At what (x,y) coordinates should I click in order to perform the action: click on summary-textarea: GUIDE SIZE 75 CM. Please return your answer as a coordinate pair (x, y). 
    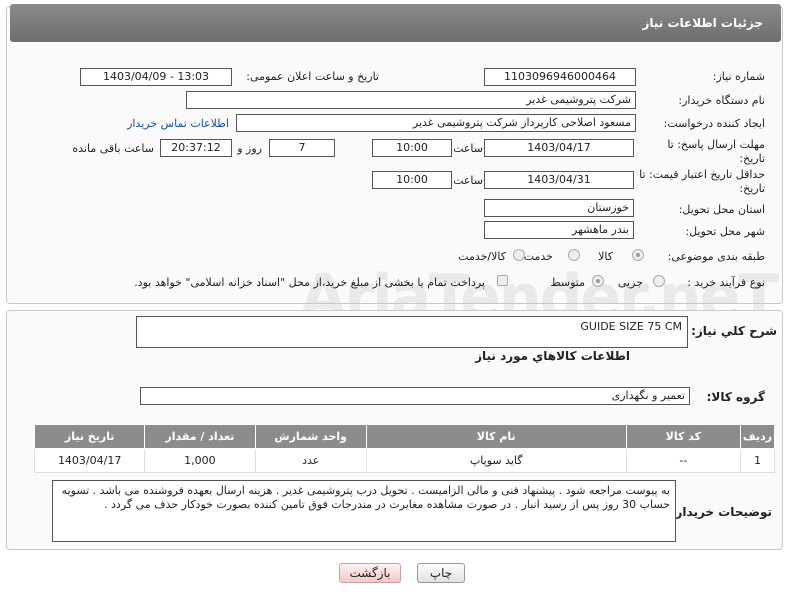
    Looking at the image, I should click on (412, 332).